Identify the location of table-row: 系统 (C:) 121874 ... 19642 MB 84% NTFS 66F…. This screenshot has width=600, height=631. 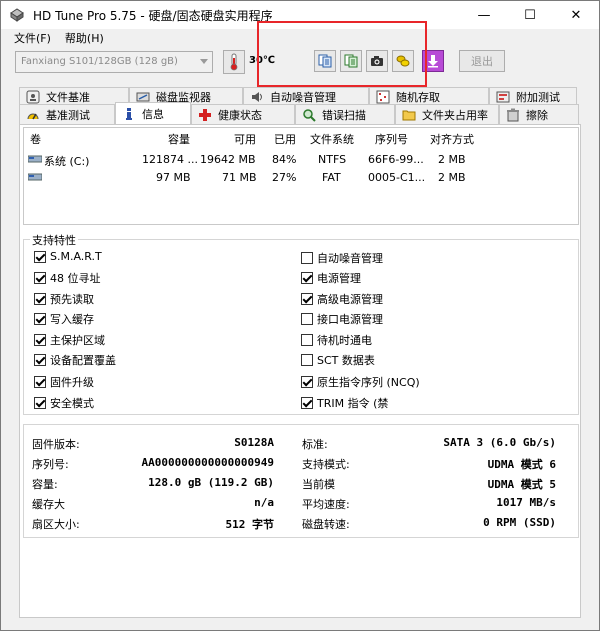
(301, 159).